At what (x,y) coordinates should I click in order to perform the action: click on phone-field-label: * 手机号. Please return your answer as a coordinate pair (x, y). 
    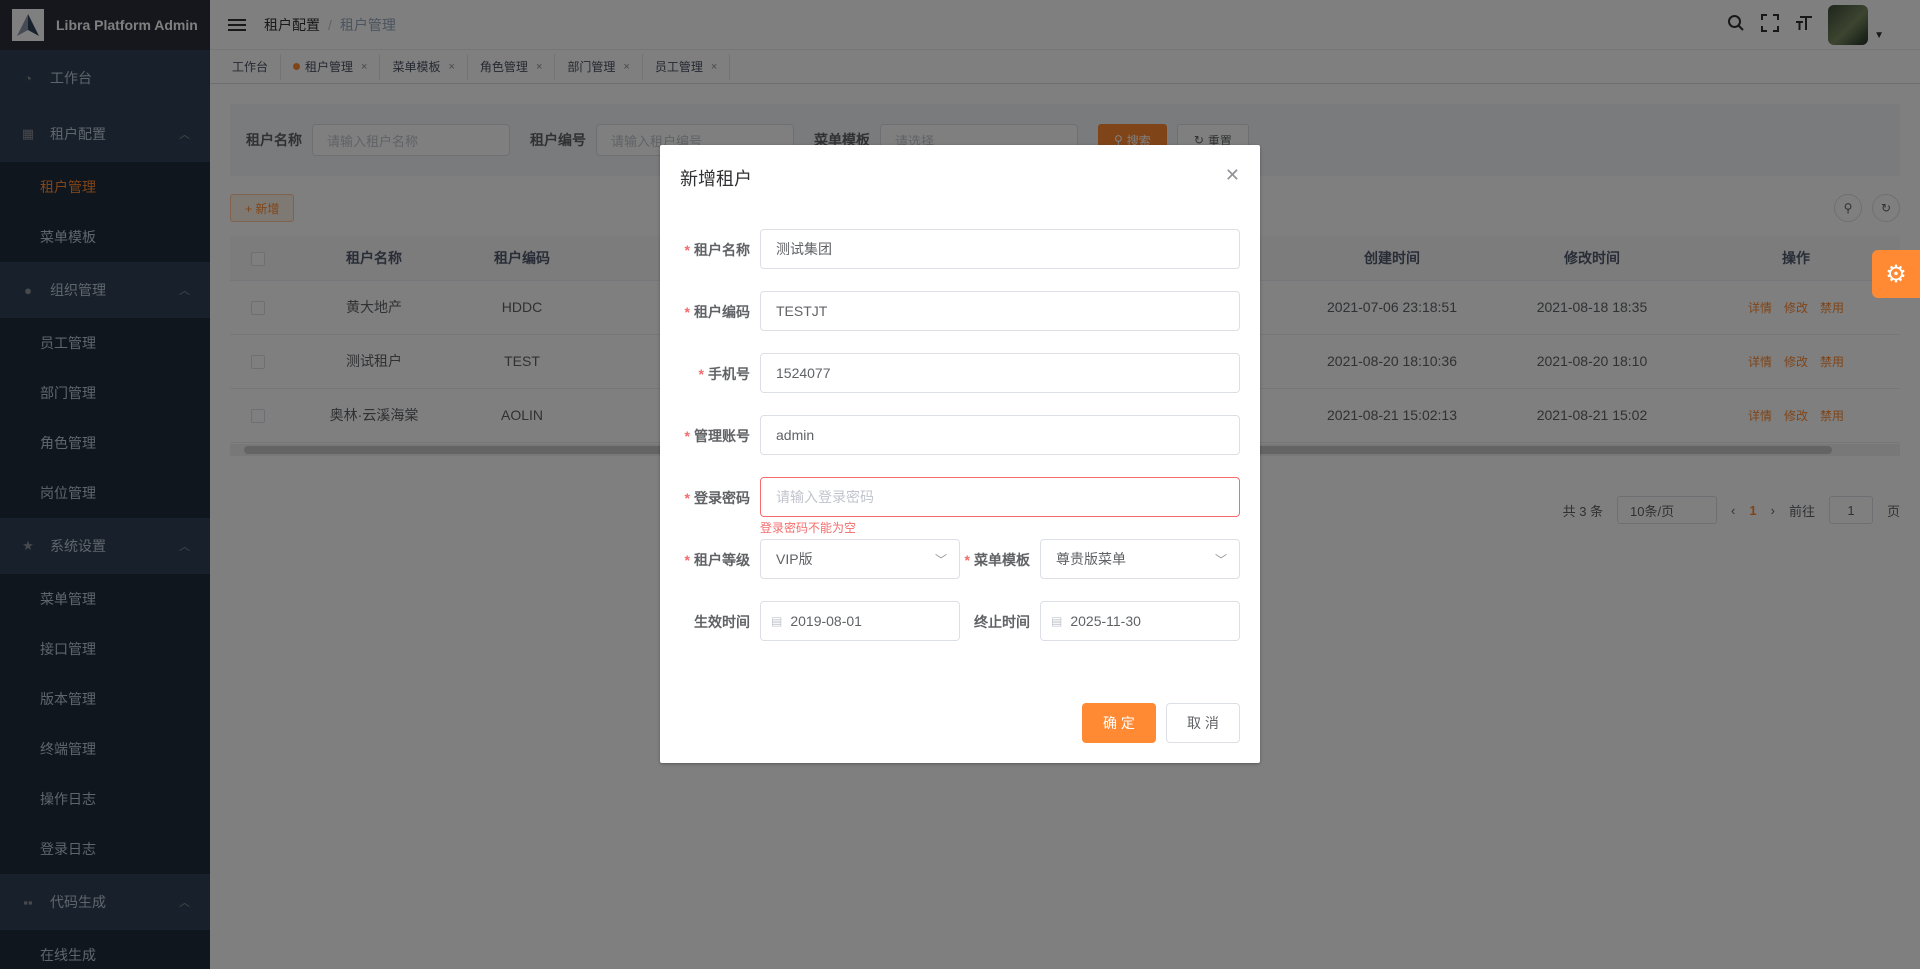
    Looking at the image, I should click on (724, 374).